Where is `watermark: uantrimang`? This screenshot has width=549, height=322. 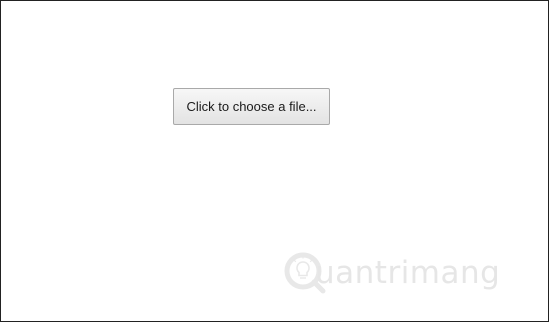
watermark: uantrimang is located at coordinates (390, 272).